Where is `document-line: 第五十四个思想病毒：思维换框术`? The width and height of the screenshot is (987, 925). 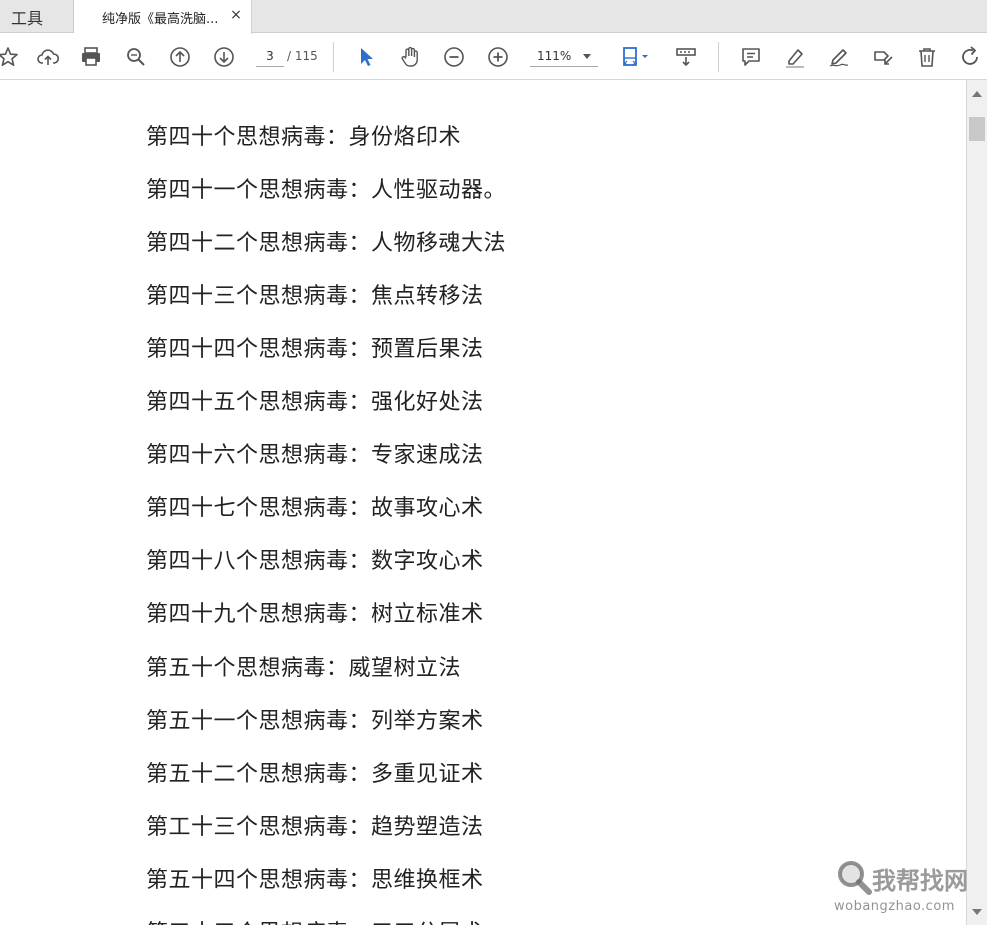
document-line: 第五十四个思想病毒：思维换框术 is located at coordinates (315, 880).